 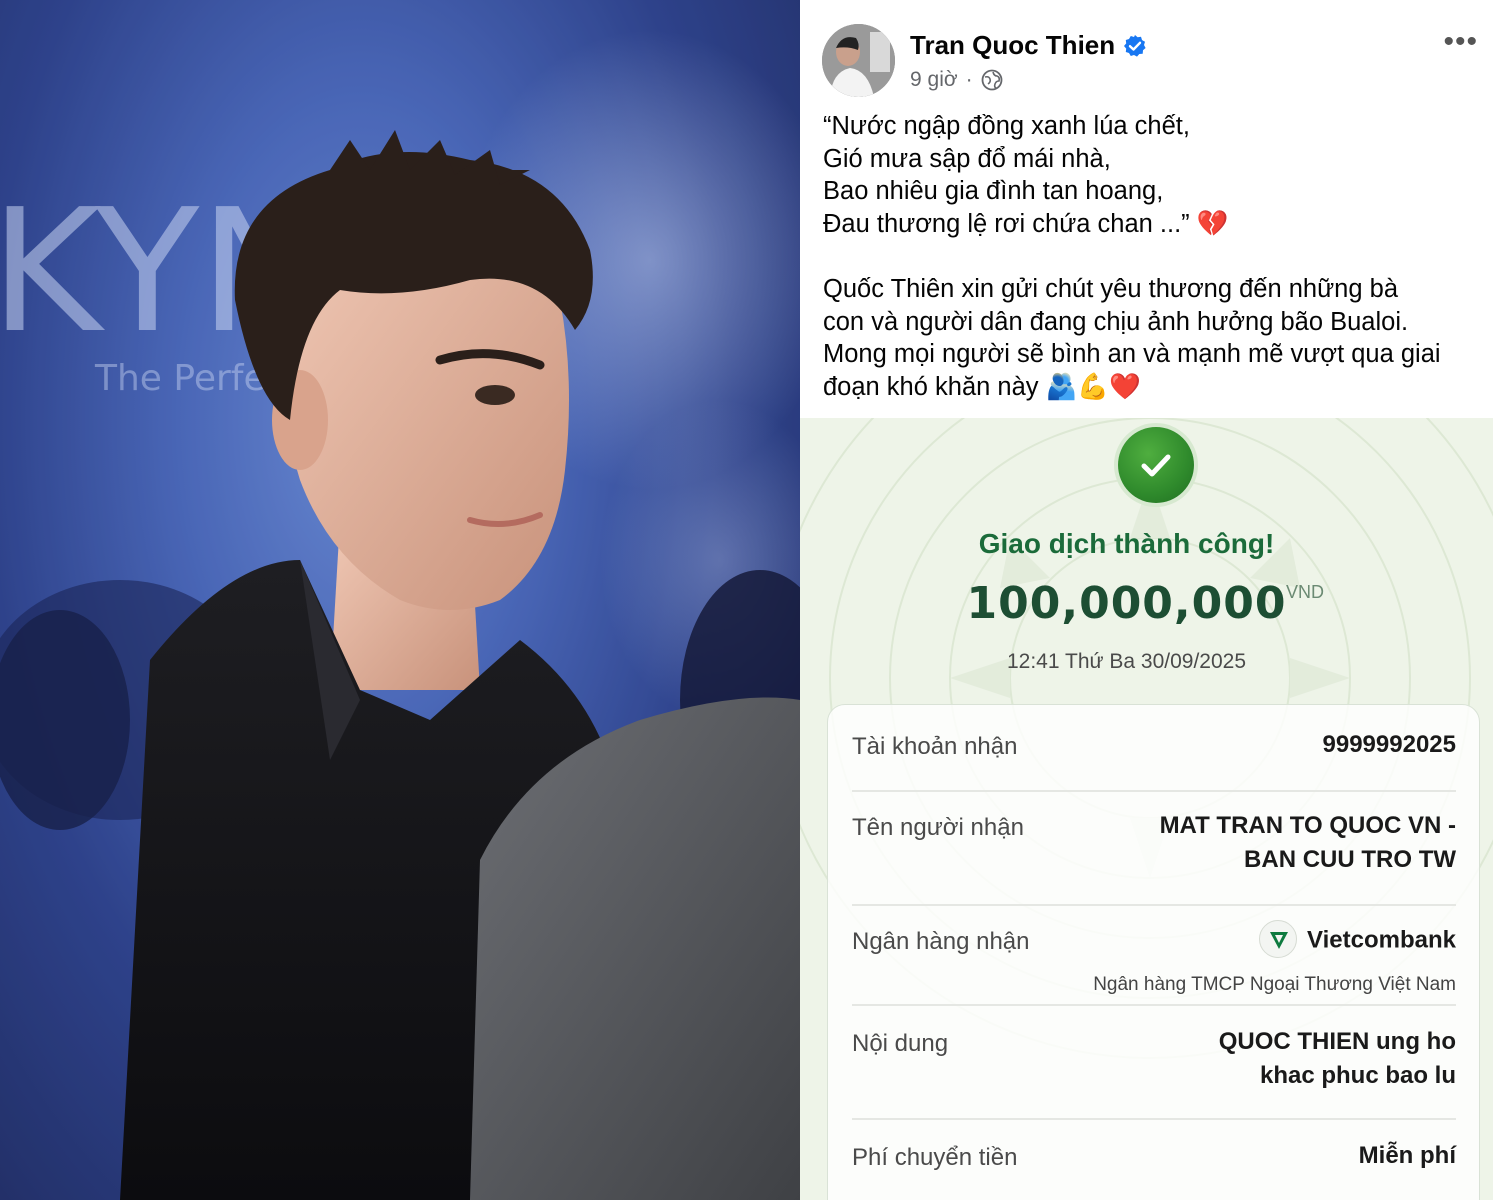 I want to click on author-avatar, so click(x=858, y=60).